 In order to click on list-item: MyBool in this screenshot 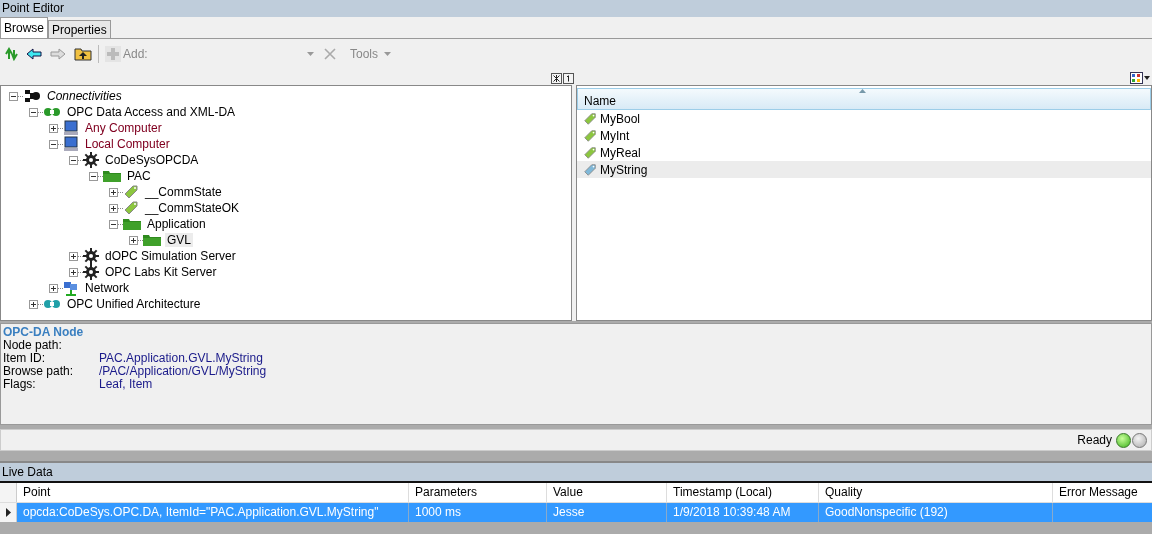, I will do `click(864, 118)`.